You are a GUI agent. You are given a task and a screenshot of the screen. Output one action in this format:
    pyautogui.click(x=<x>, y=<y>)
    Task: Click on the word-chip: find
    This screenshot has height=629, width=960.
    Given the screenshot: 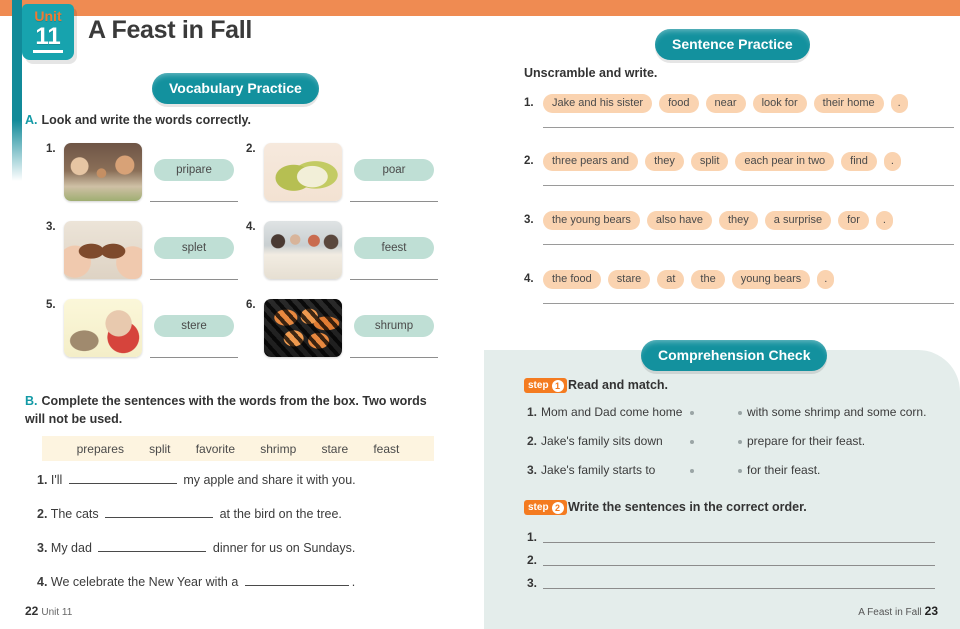 What is the action you would take?
    pyautogui.click(x=859, y=161)
    